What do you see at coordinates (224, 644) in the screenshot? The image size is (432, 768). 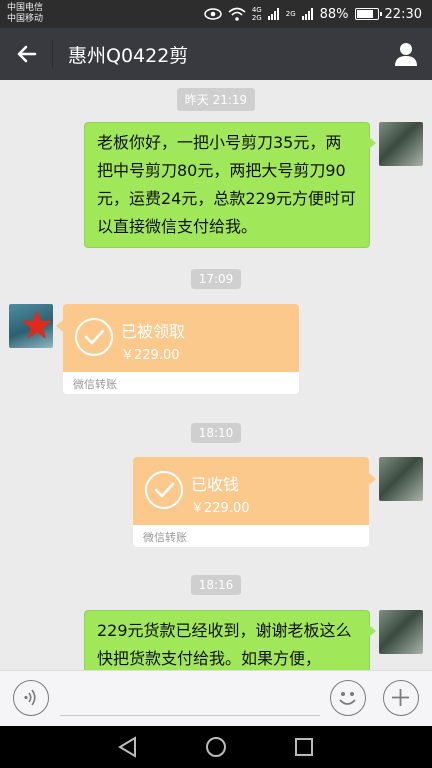 I see `message-text-2: 229元货款已经收到，谢谢老板这么快把货款支付给我。如果方便，` at bounding box center [224, 644].